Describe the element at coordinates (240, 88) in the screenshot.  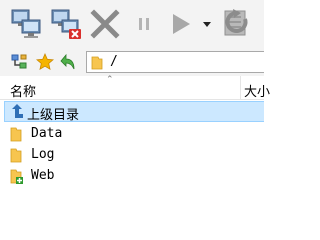
I see `column-divider` at that location.